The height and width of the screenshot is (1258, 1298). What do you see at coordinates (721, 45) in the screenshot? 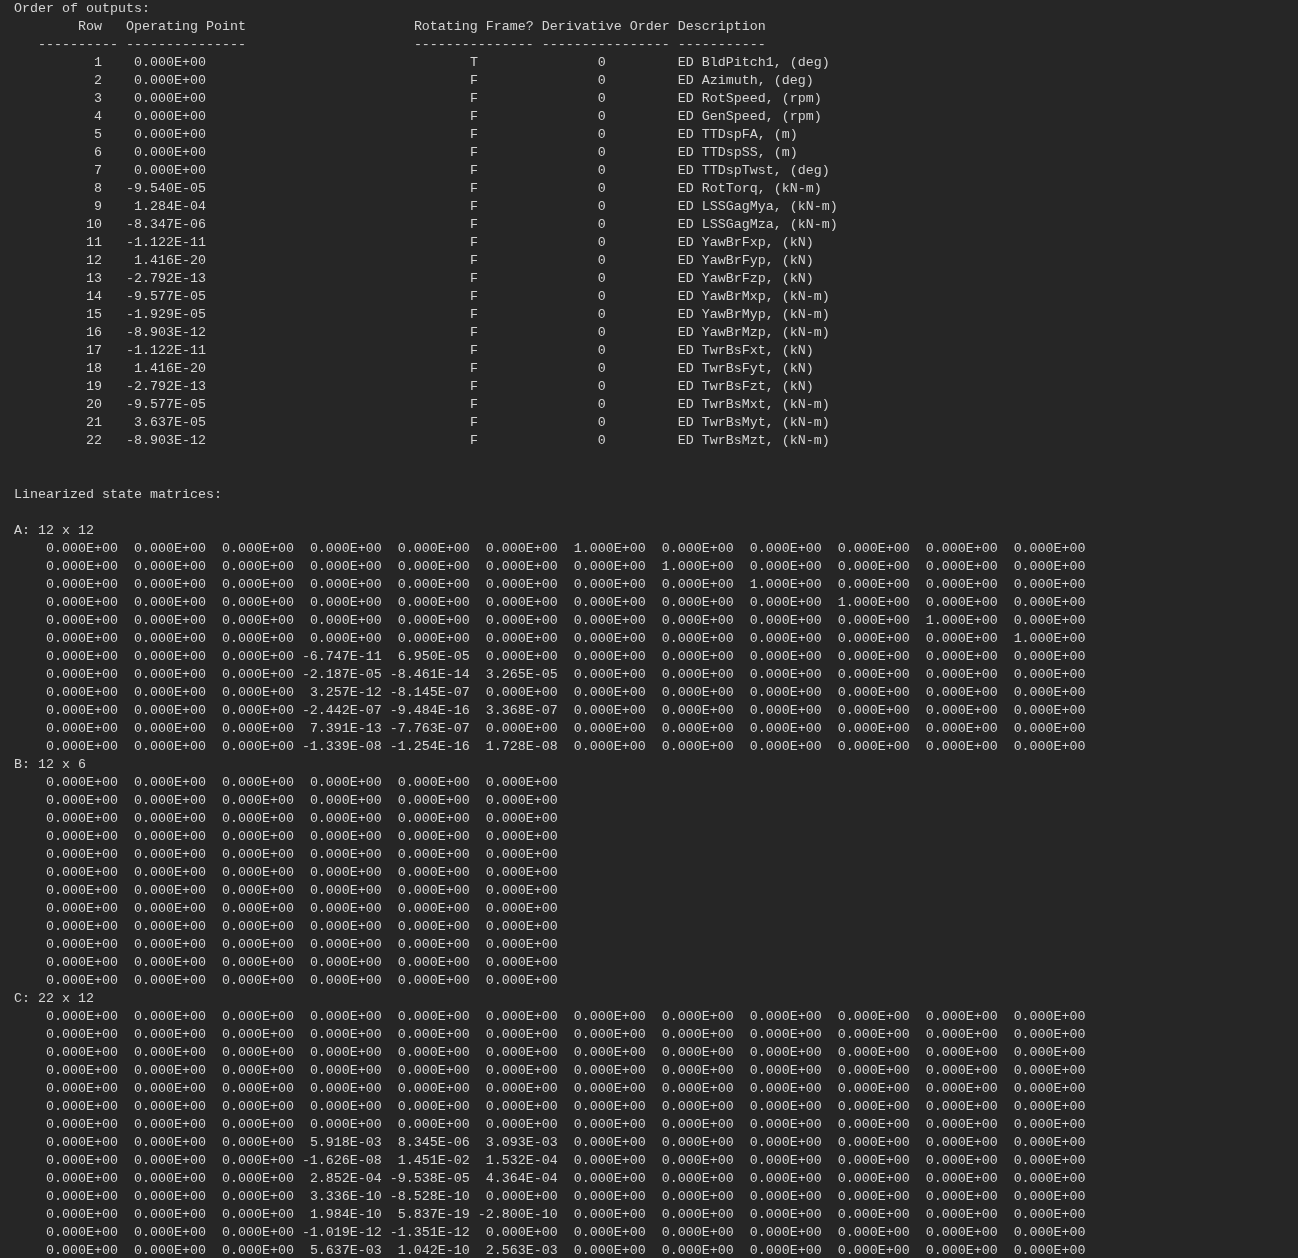
I see `dash-line: -----------` at bounding box center [721, 45].